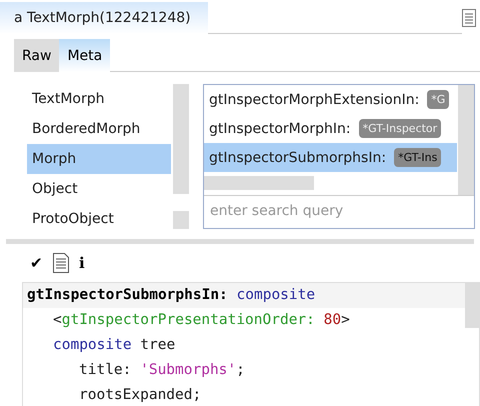 The width and height of the screenshot is (480, 406). I want to click on package-tag: *GT-Inspector, so click(400, 128).